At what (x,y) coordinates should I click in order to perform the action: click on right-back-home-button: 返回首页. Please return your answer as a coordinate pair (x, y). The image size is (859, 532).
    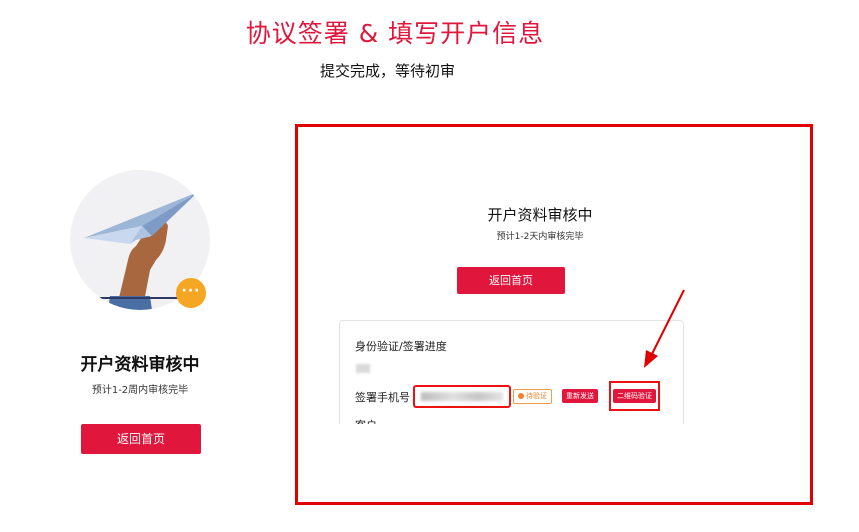
    Looking at the image, I should click on (511, 280).